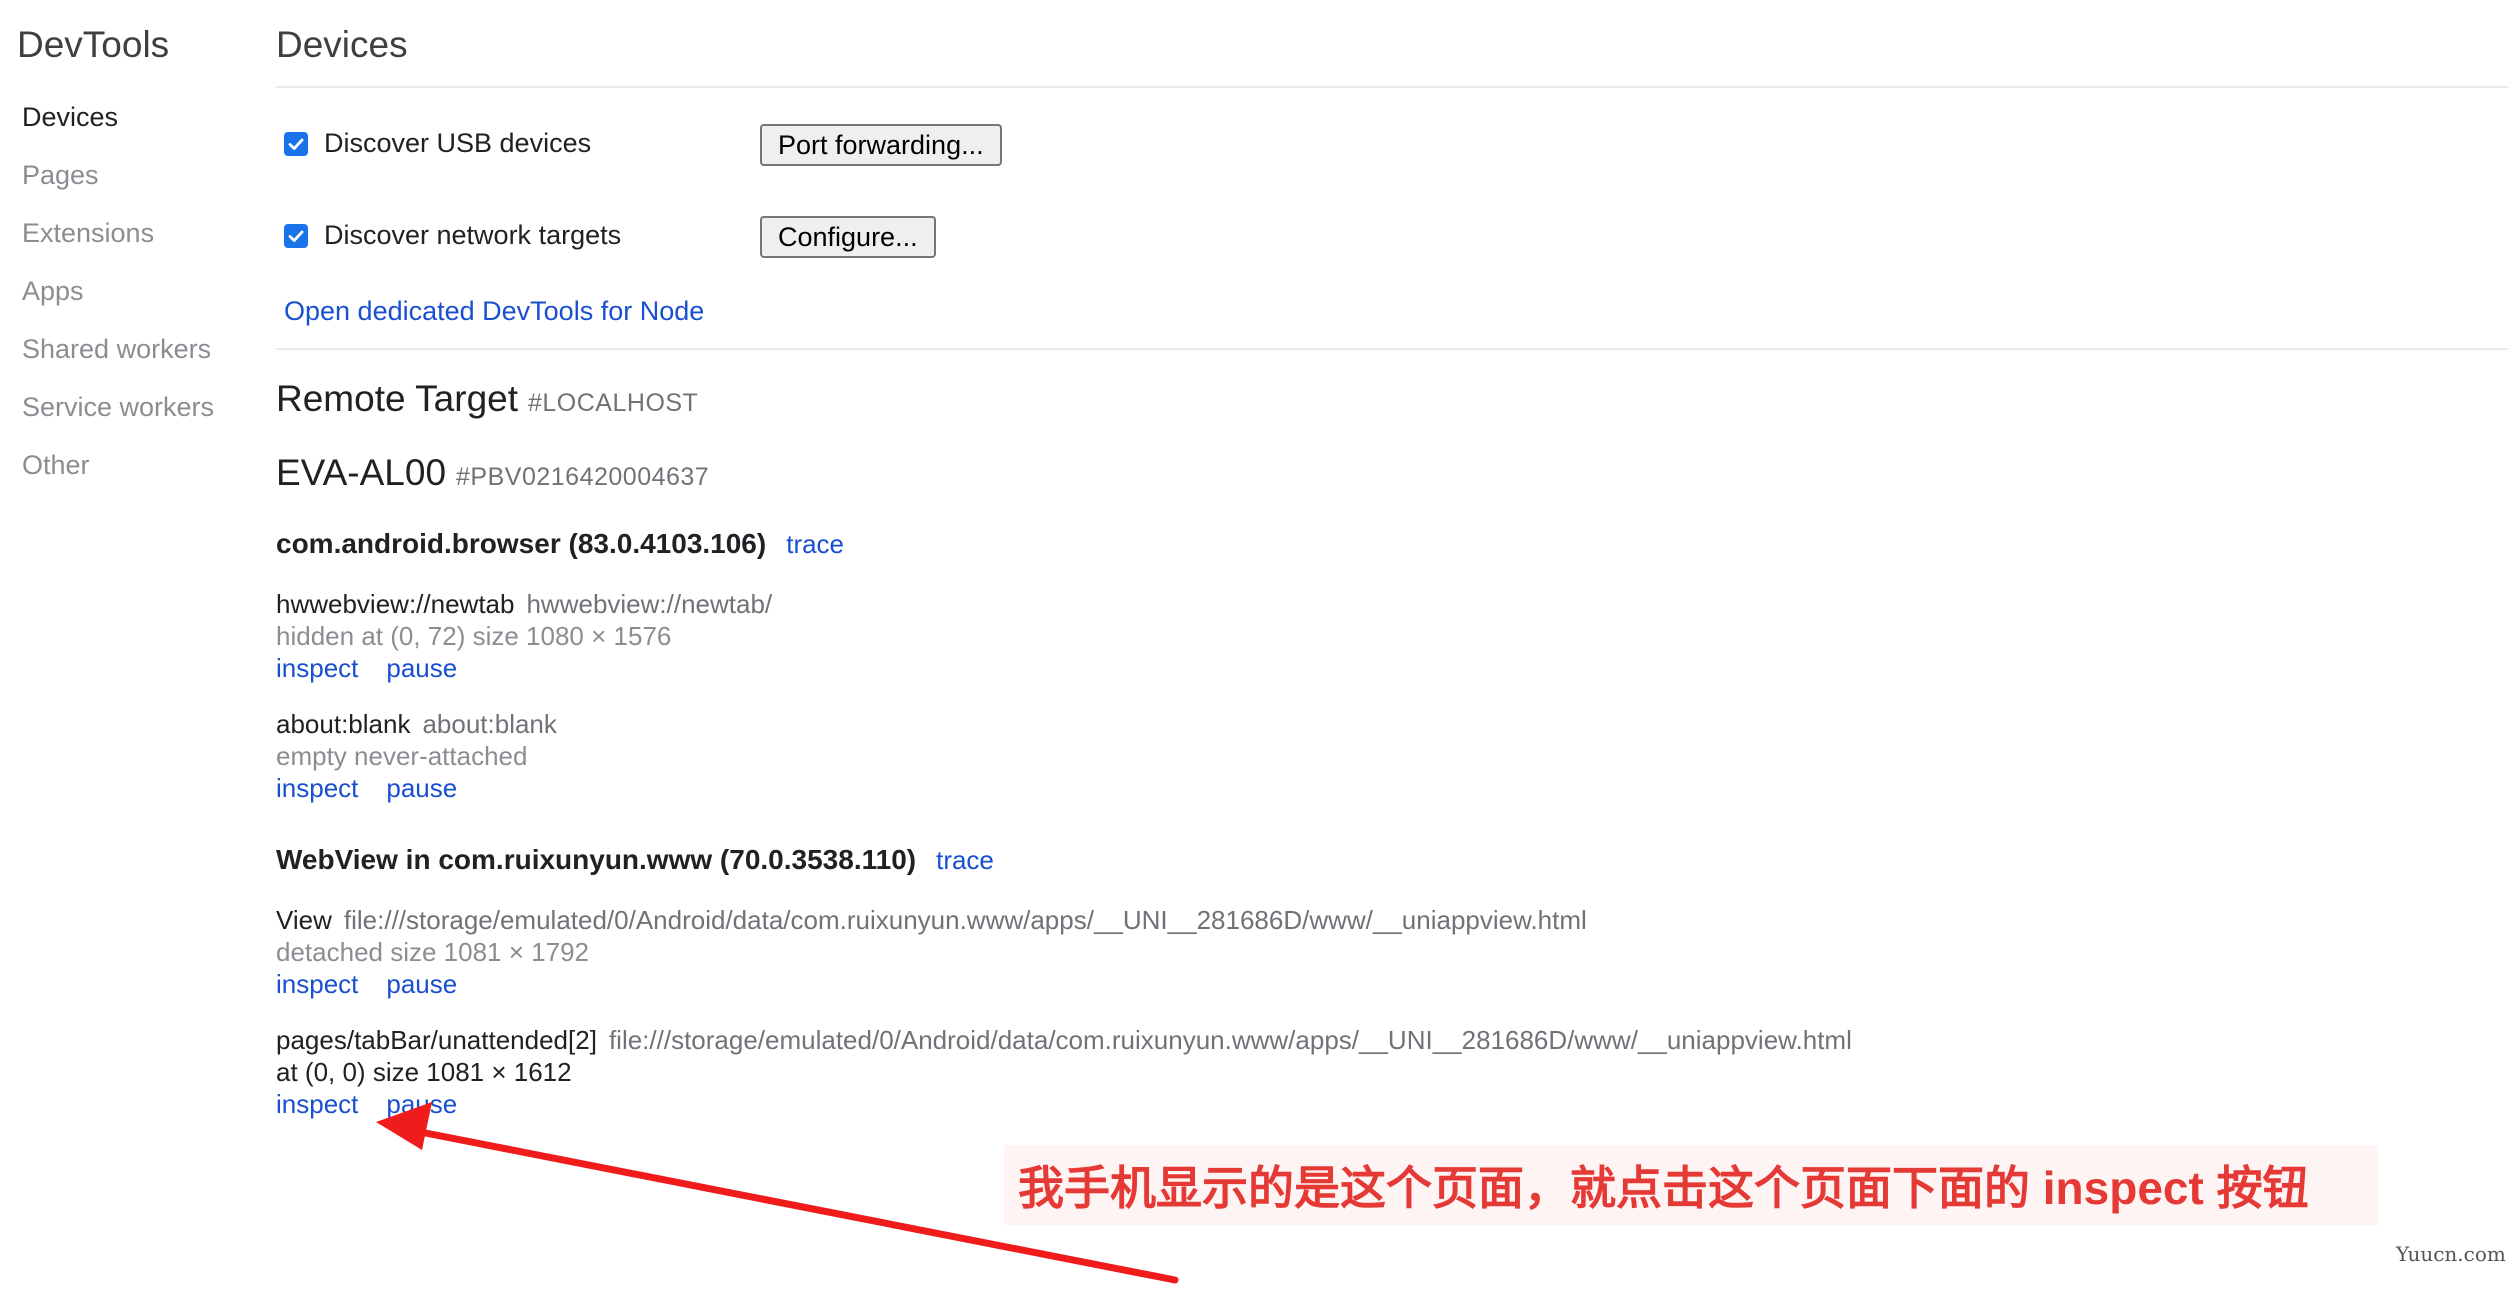  I want to click on red-arrow-icon, so click(777, 1193).